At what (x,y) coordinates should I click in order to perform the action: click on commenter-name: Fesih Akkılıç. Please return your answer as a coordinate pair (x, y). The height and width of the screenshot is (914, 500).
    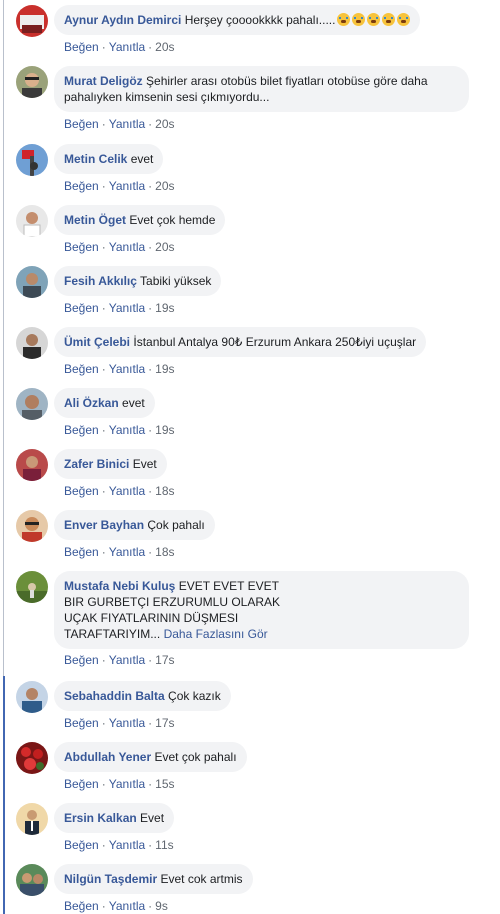
    Looking at the image, I should click on (100, 281).